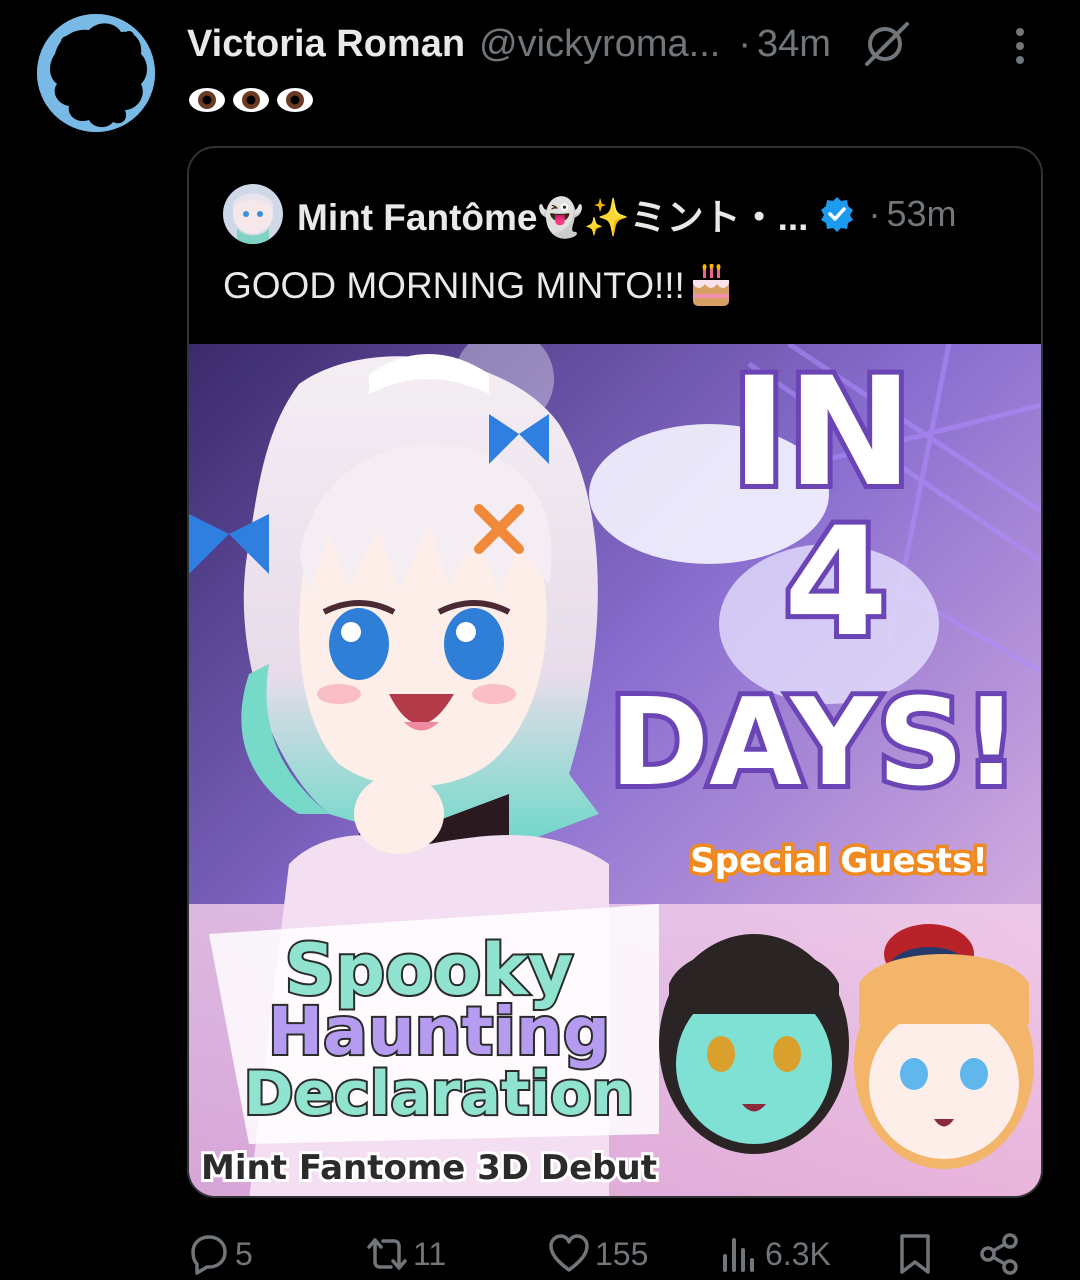  Describe the element at coordinates (253, 214) in the screenshot. I see `quoted-author-avatar` at that location.